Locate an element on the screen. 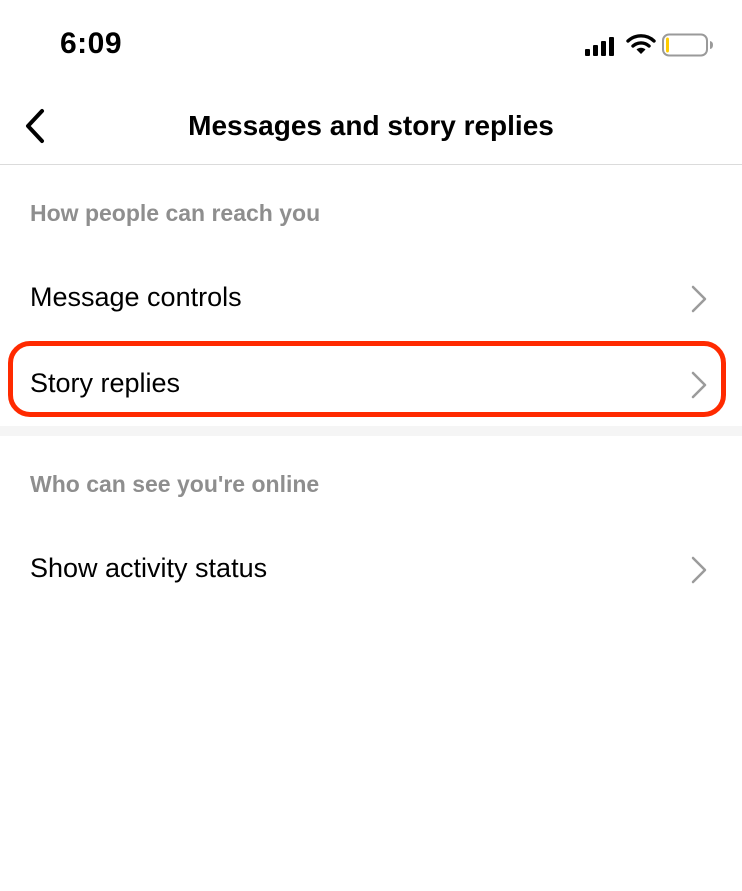  row-label: Message controls is located at coordinates (136, 297).